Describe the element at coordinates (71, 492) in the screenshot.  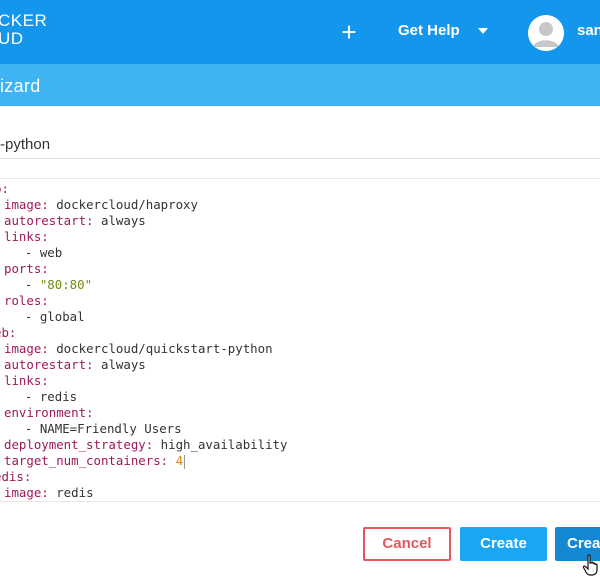
I see `yaml-value: redis` at that location.